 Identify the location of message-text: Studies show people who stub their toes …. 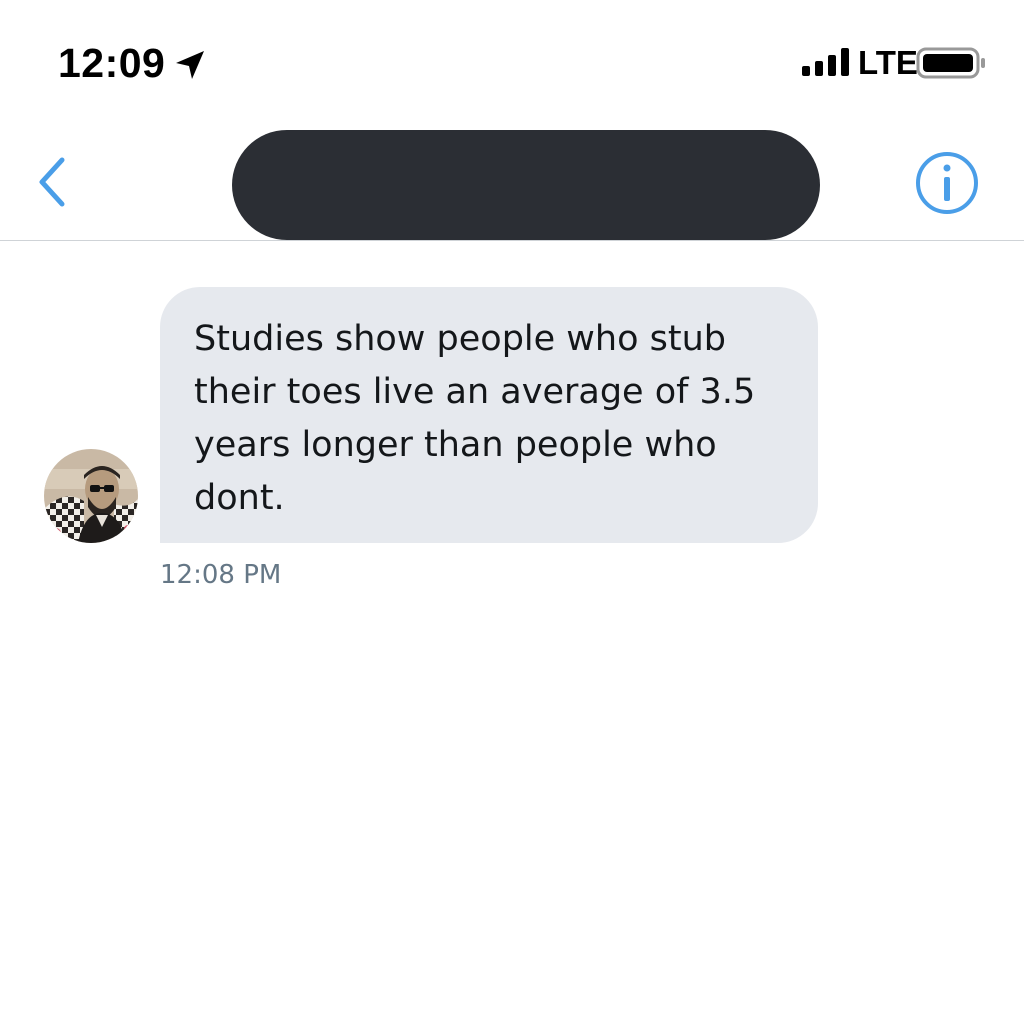
(475, 418).